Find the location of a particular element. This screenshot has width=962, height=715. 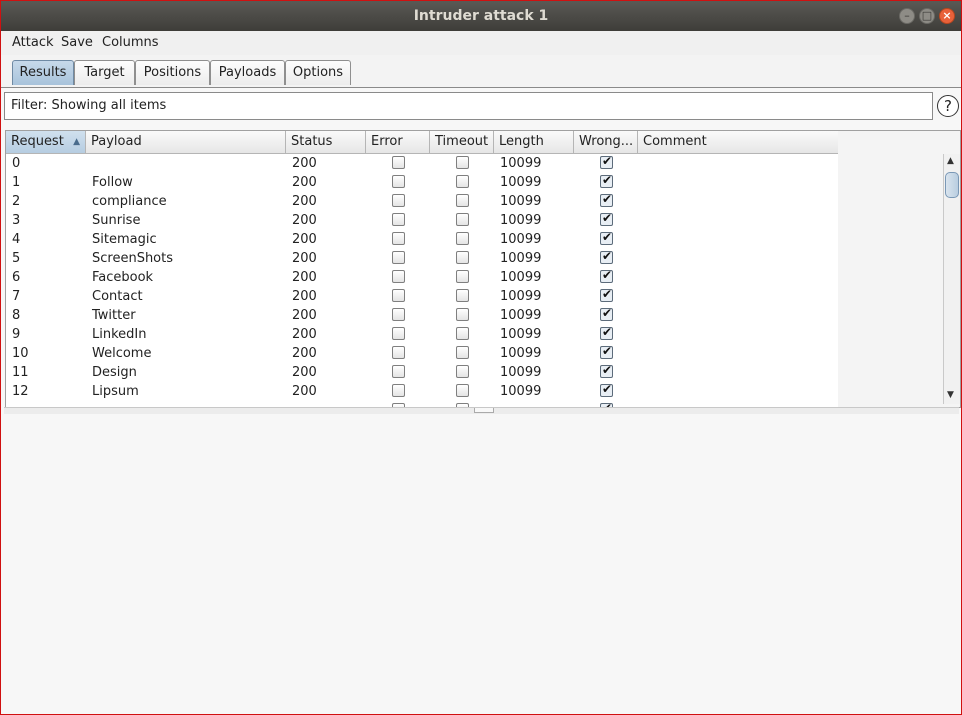

scroll-up-icon: ▲ is located at coordinates (950, 161).